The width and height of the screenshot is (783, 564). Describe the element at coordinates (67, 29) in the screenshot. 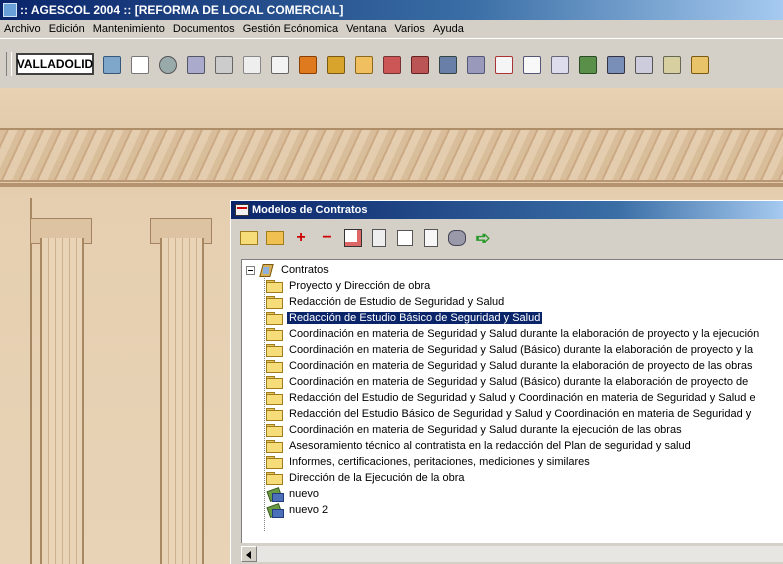

I see `menu-edicion: Edición` at that location.